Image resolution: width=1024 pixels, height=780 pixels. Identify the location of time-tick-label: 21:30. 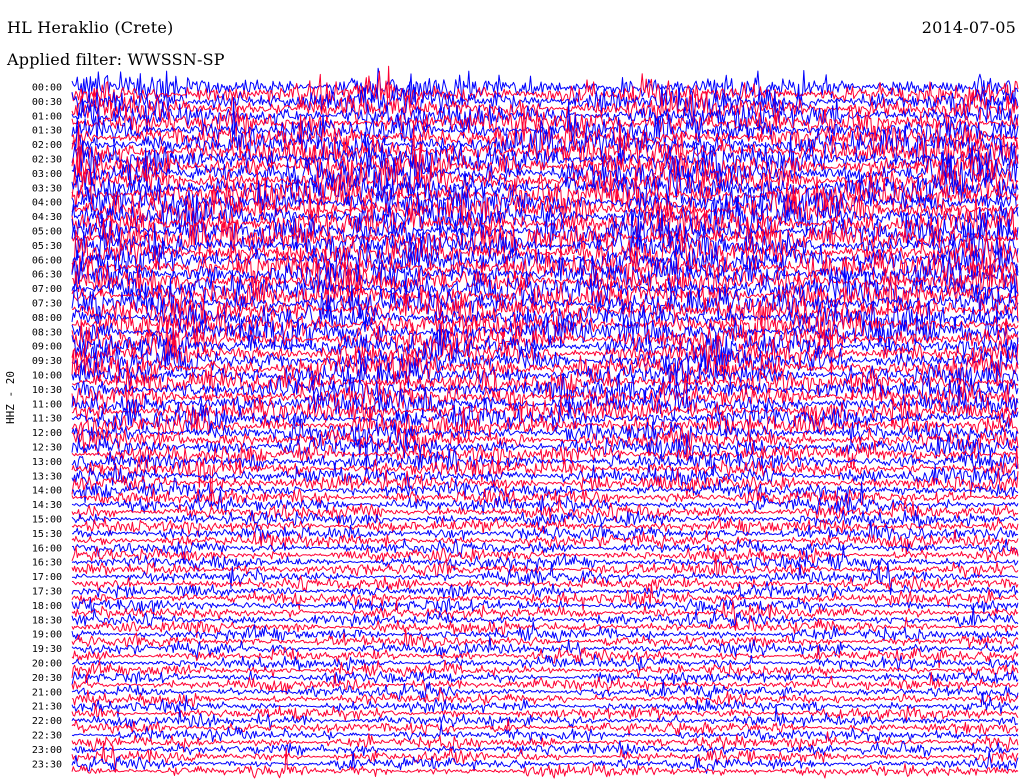
(47, 707).